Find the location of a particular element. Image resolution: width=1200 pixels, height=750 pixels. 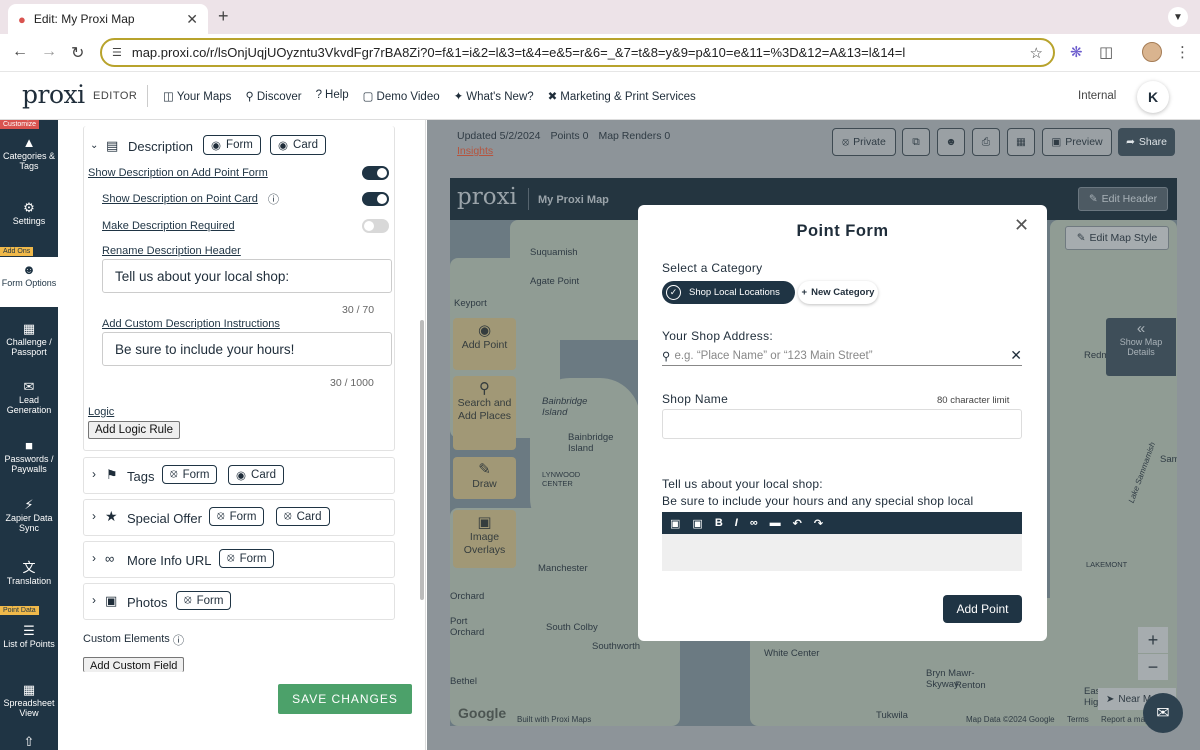

browser-tab: ● Edit: My Proxi Map ✕ is located at coordinates (108, 19).